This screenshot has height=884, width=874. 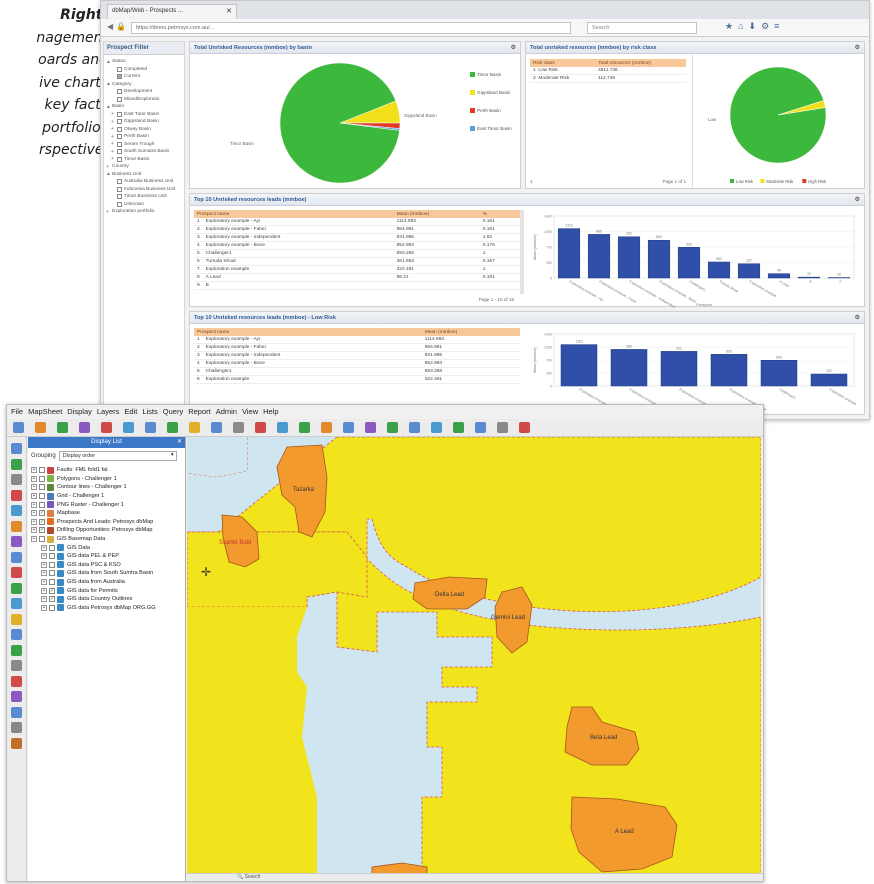 What do you see at coordinates (270, 411) in the screenshot?
I see `menu-item-help: Help` at bounding box center [270, 411].